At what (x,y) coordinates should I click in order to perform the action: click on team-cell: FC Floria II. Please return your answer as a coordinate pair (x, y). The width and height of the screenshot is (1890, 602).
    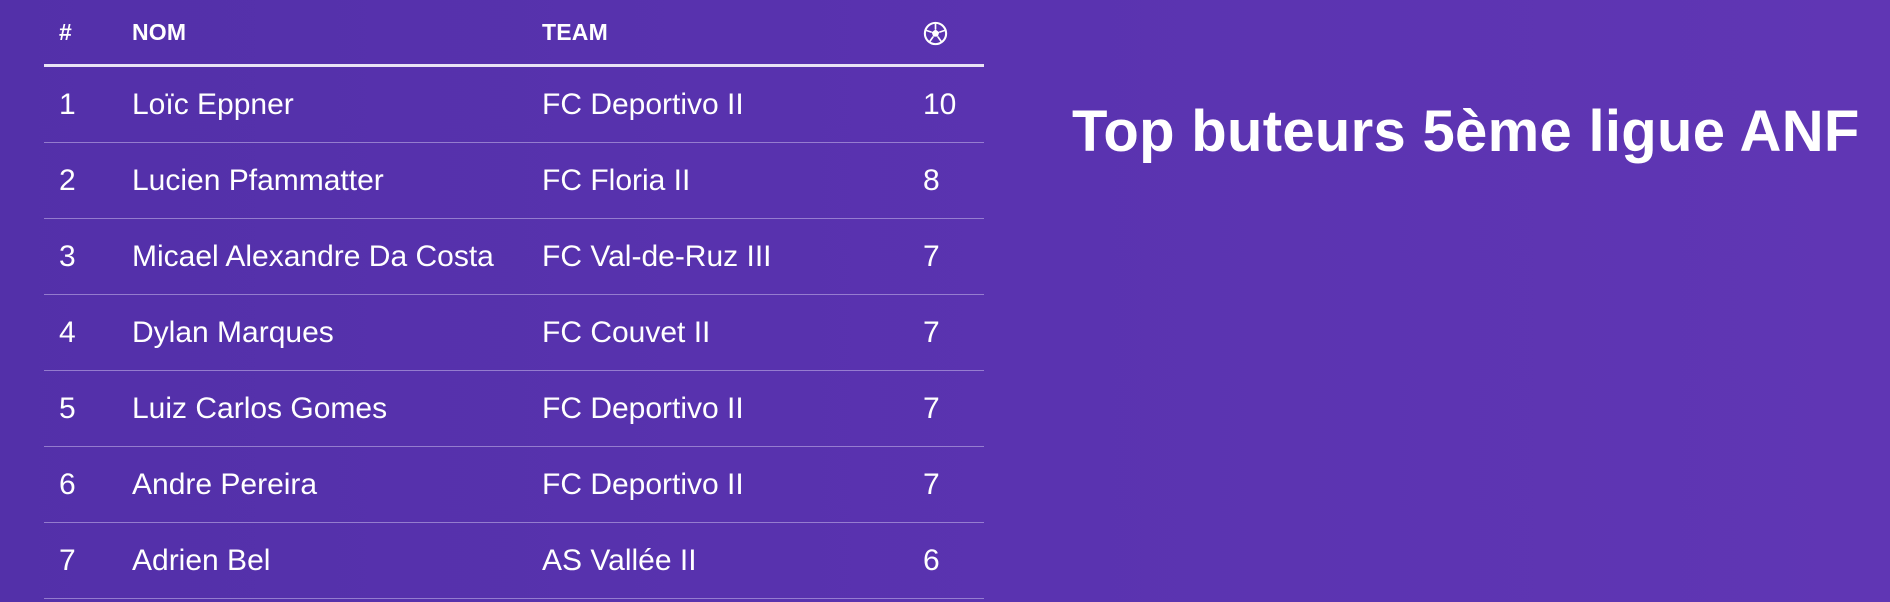
    Looking at the image, I should click on (616, 180).